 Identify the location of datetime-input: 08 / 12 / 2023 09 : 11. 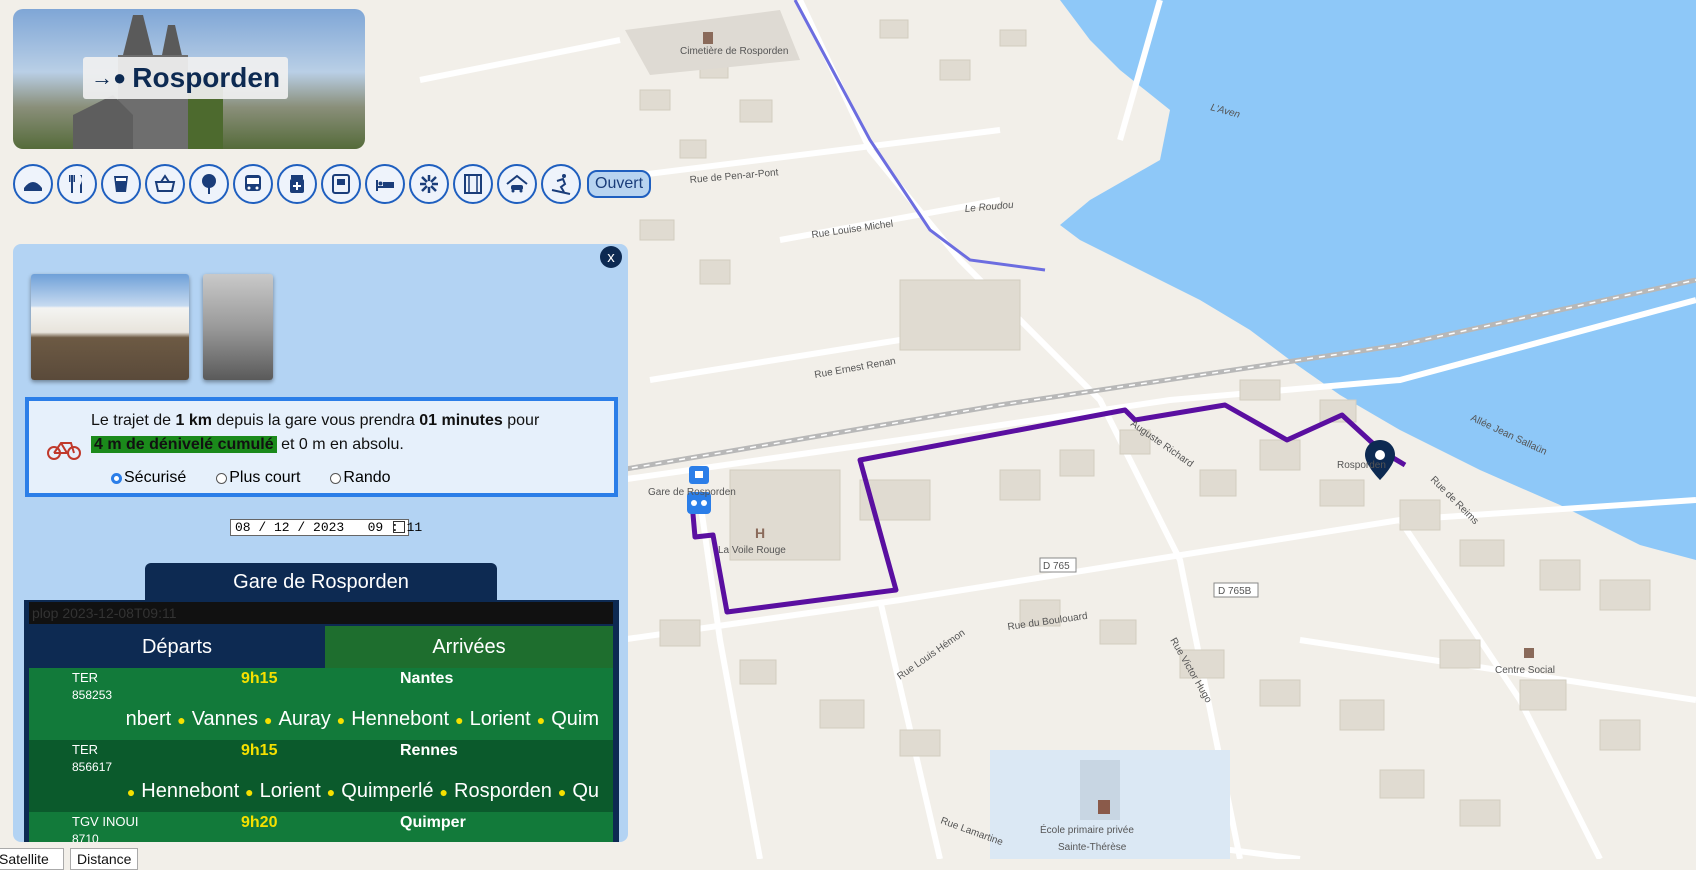
(326, 527).